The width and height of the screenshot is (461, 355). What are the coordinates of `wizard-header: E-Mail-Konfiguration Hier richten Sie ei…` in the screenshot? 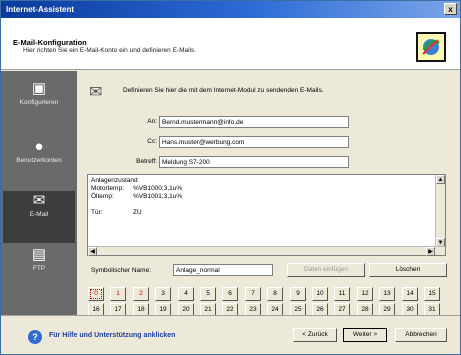 It's located at (230, 44).